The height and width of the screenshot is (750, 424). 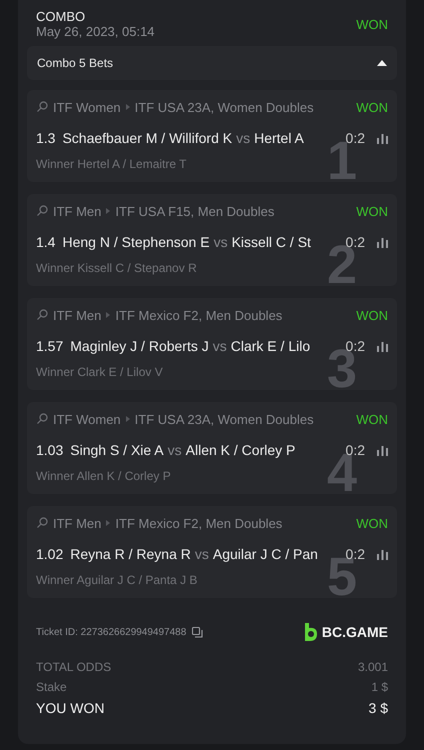 What do you see at coordinates (212, 63) in the screenshot?
I see `combo-toggle: Combo 5 Bets` at bounding box center [212, 63].